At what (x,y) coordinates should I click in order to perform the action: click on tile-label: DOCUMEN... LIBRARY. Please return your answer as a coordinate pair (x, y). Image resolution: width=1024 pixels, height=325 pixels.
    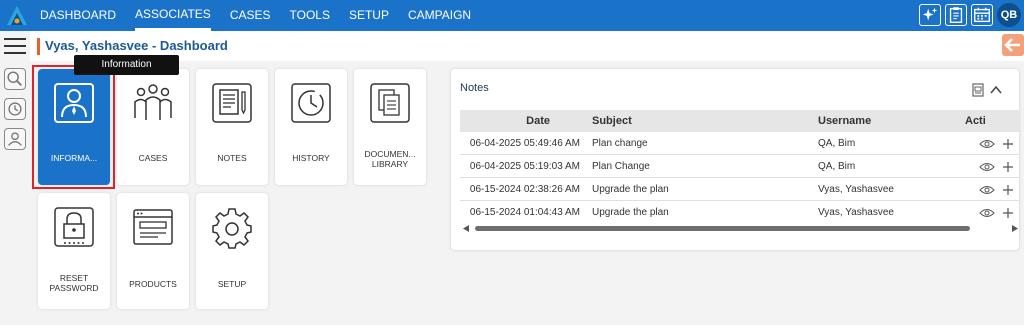
    Looking at the image, I should click on (390, 159).